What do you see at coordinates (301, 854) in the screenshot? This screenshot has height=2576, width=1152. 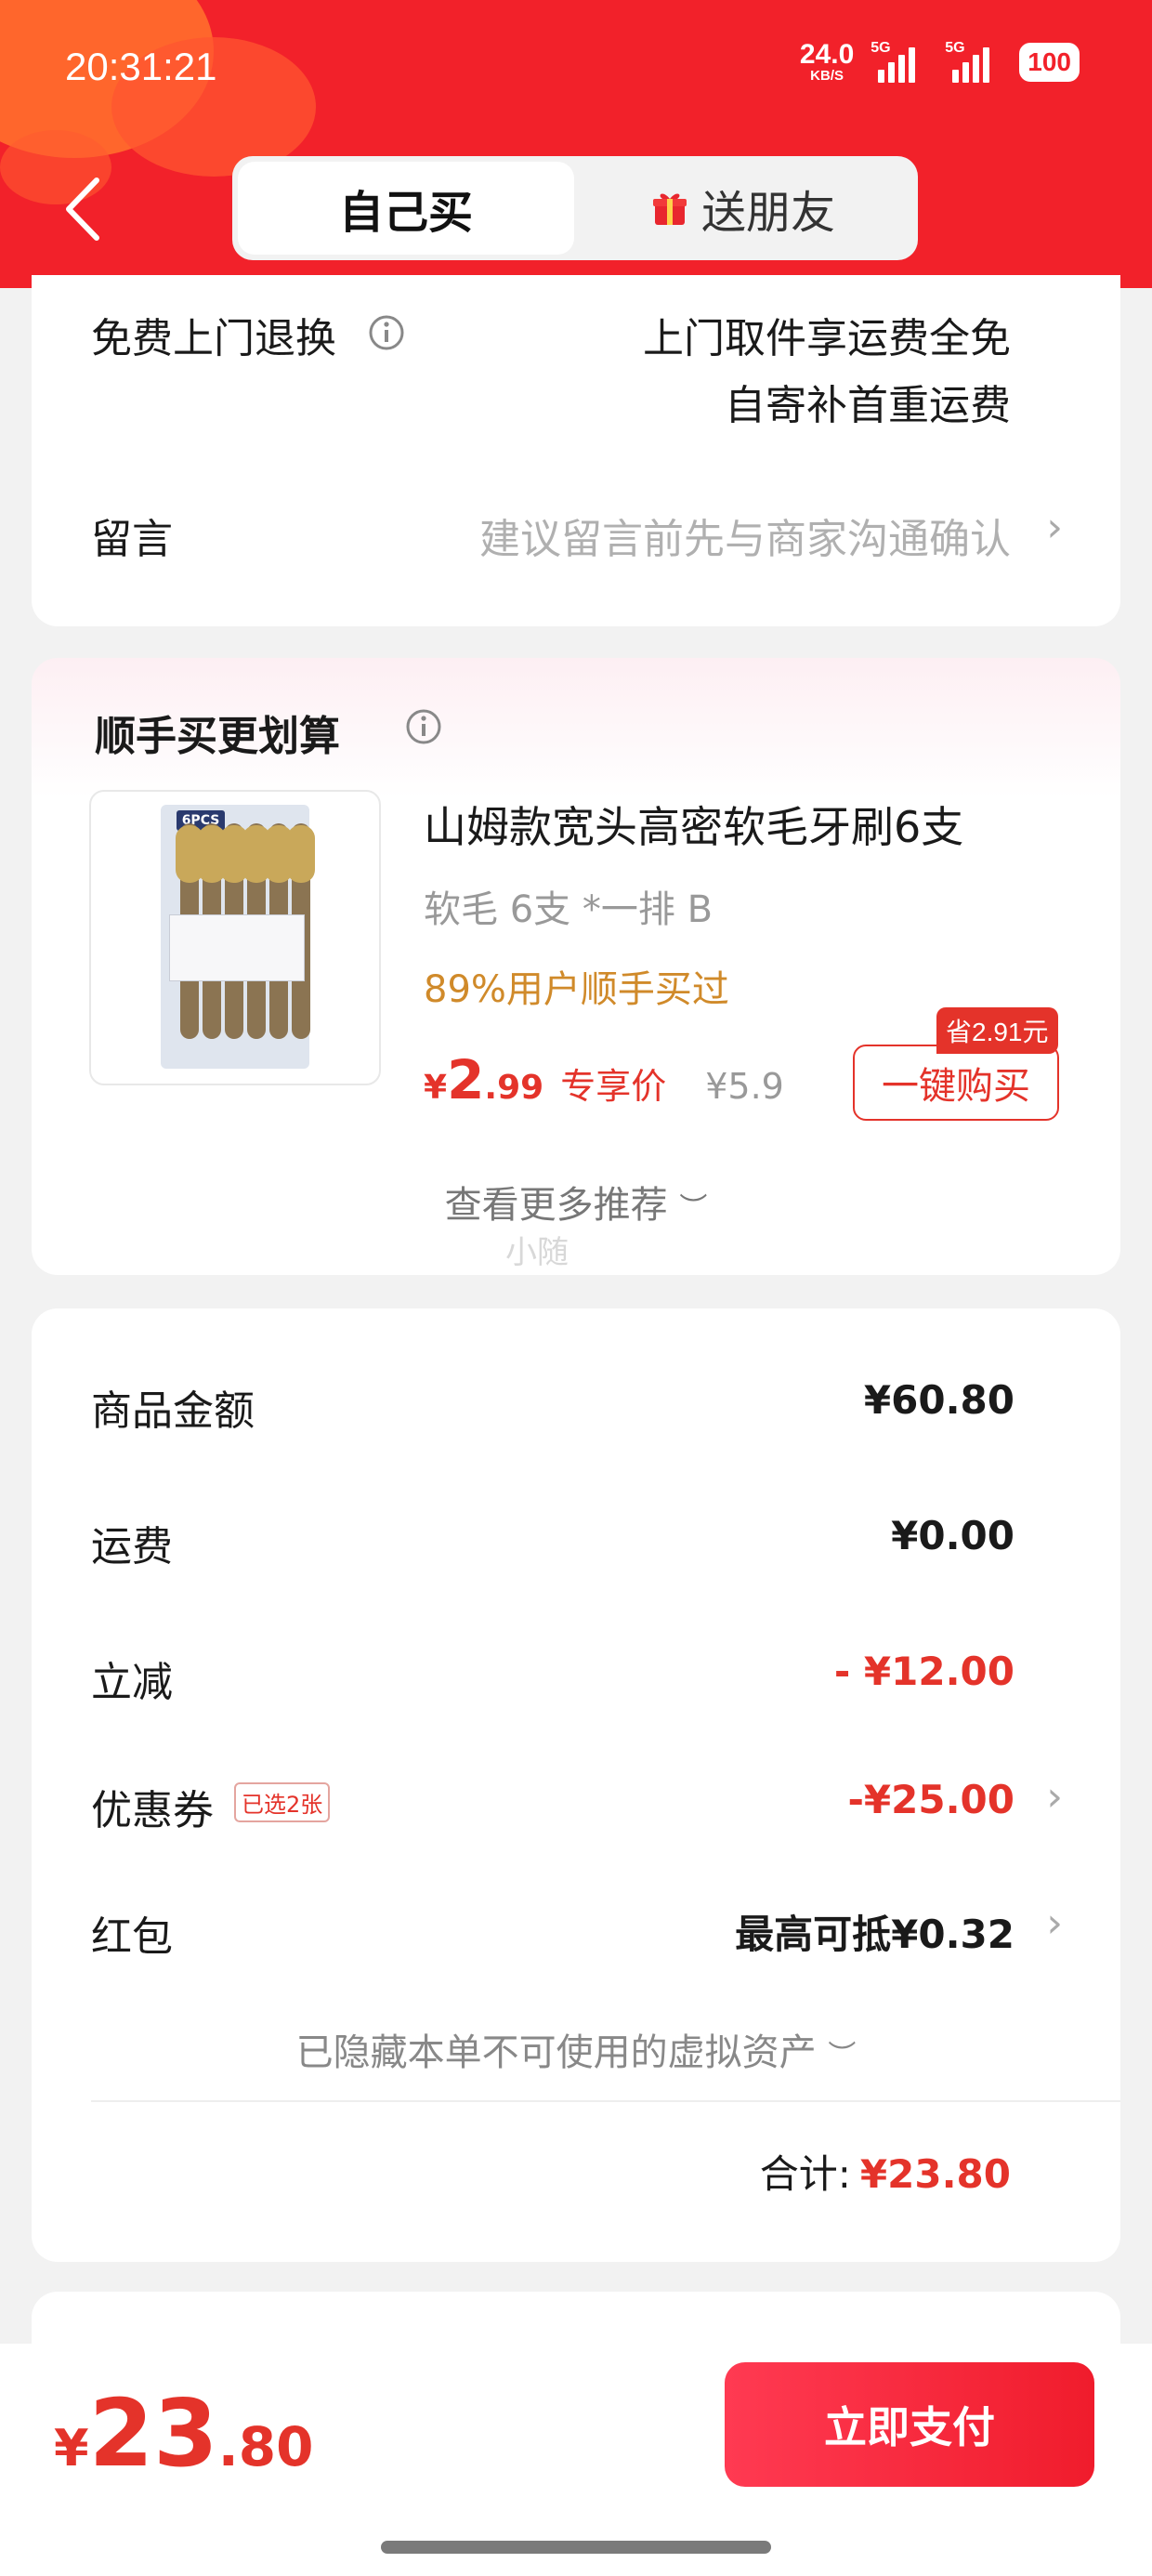 I see `brush-head-graphic` at bounding box center [301, 854].